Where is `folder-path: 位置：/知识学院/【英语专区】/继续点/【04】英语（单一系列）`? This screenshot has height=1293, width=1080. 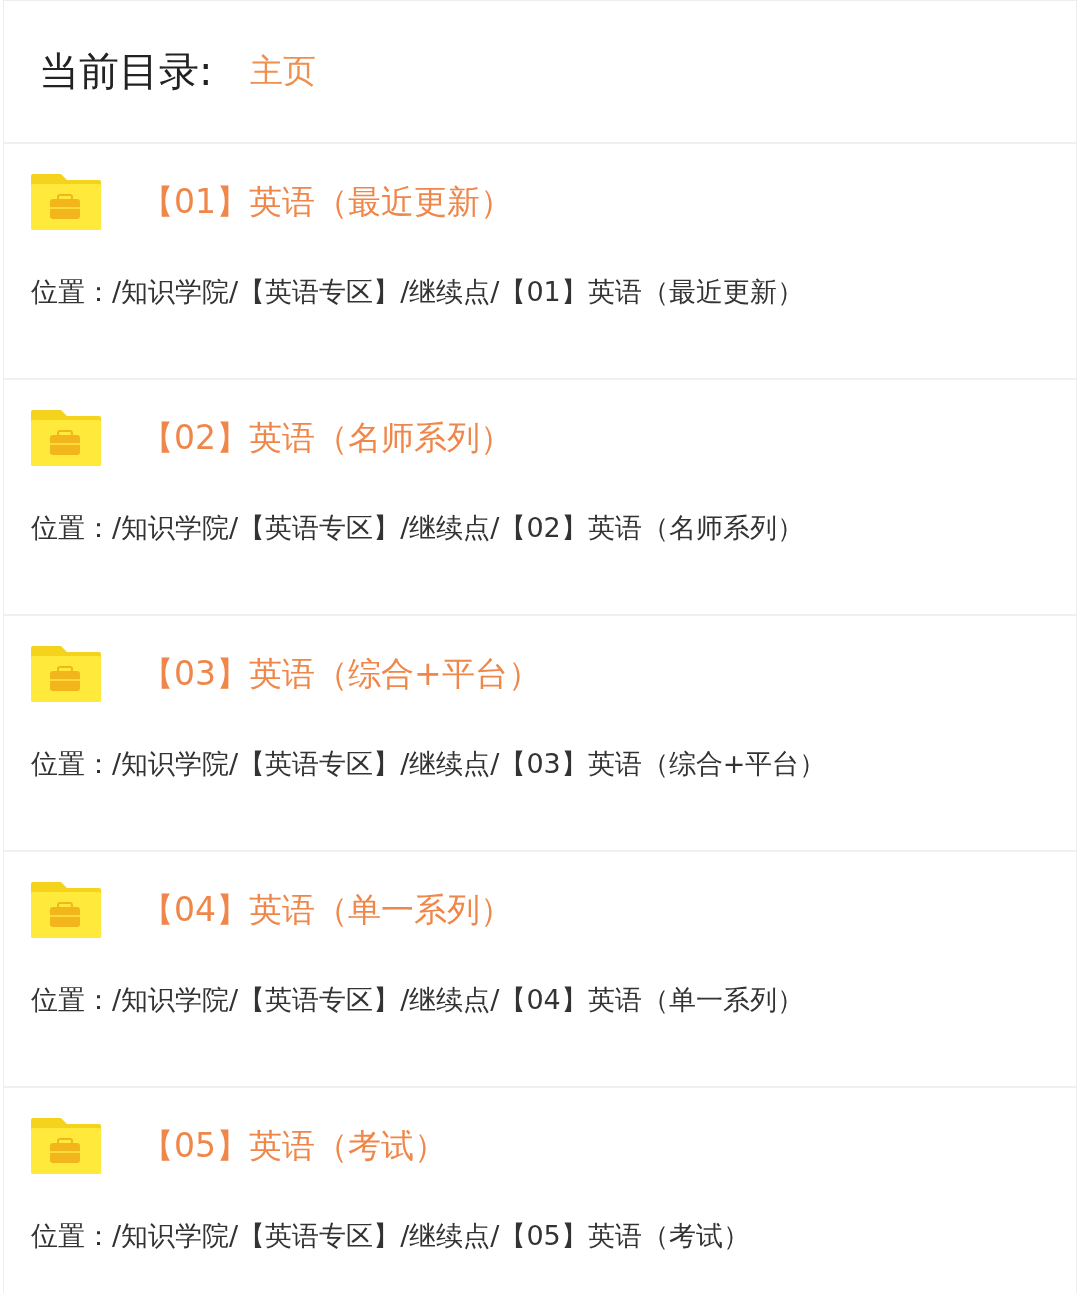
folder-path: 位置：/知识学院/【英语专区】/继续点/【04】英语（单一系列） is located at coordinates (418, 1000).